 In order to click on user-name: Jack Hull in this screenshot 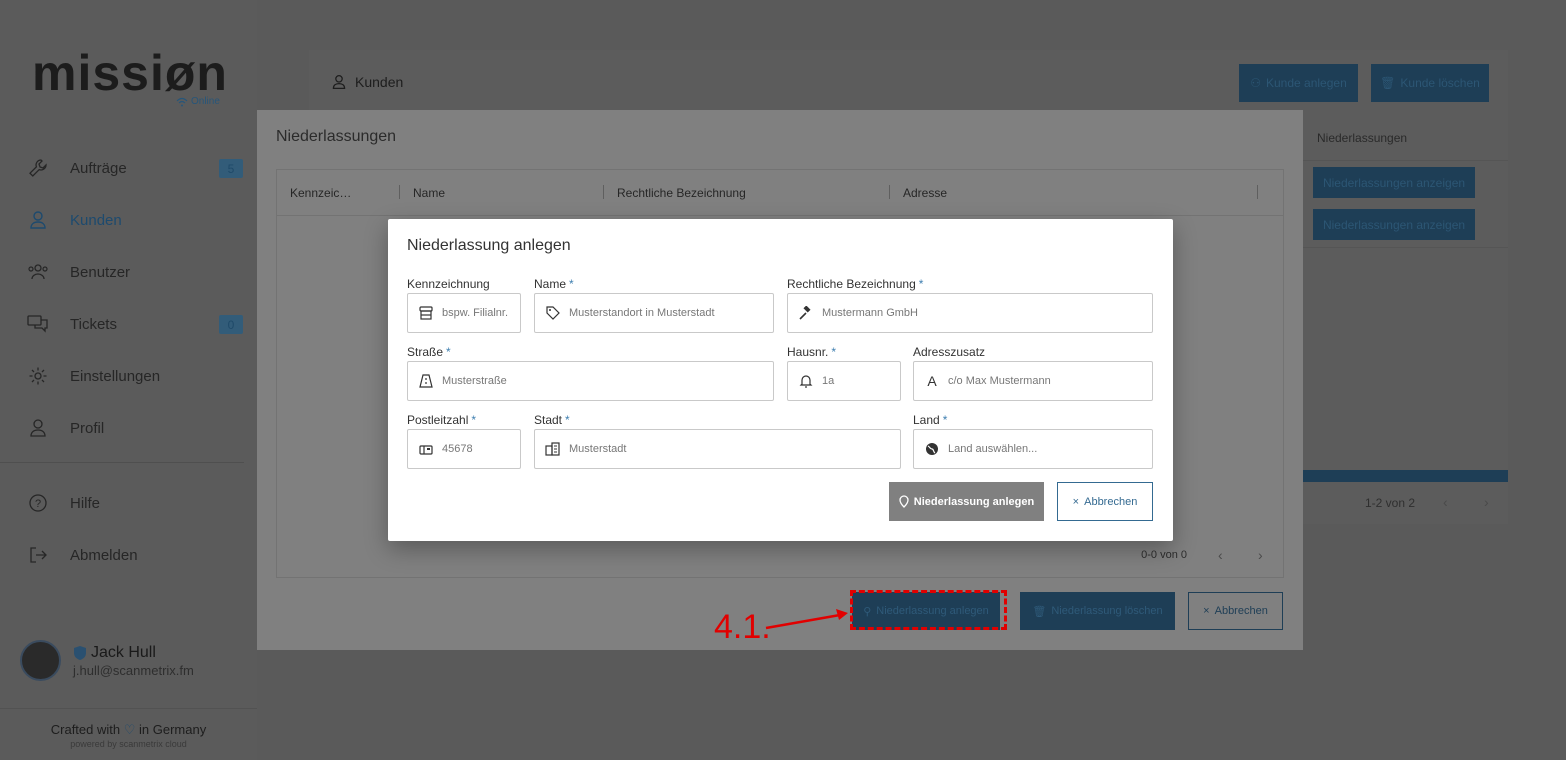, I will do `click(123, 652)`.